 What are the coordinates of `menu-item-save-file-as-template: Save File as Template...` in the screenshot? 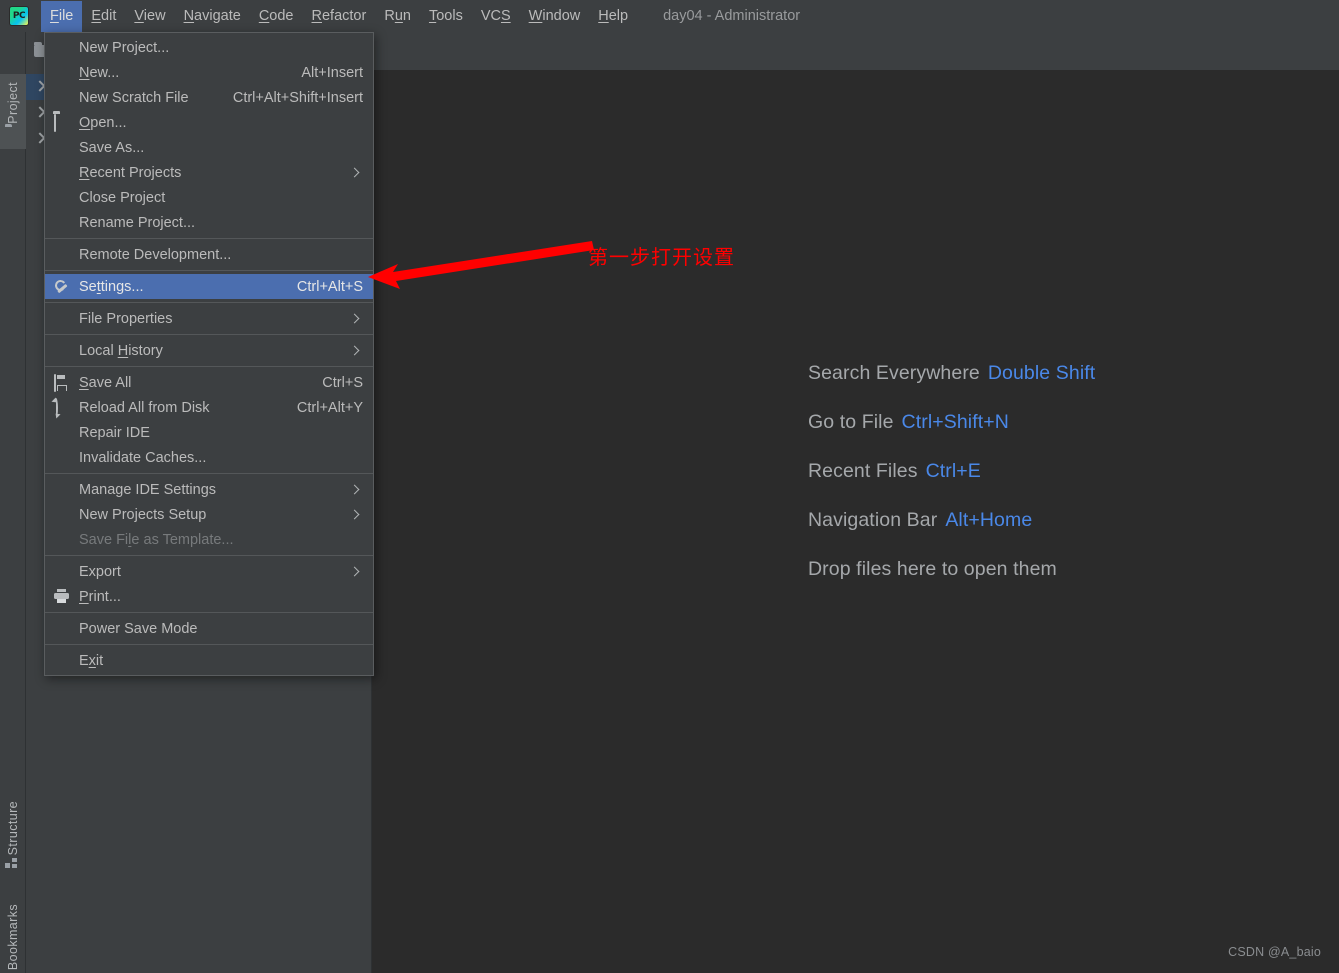 It's located at (209, 539).